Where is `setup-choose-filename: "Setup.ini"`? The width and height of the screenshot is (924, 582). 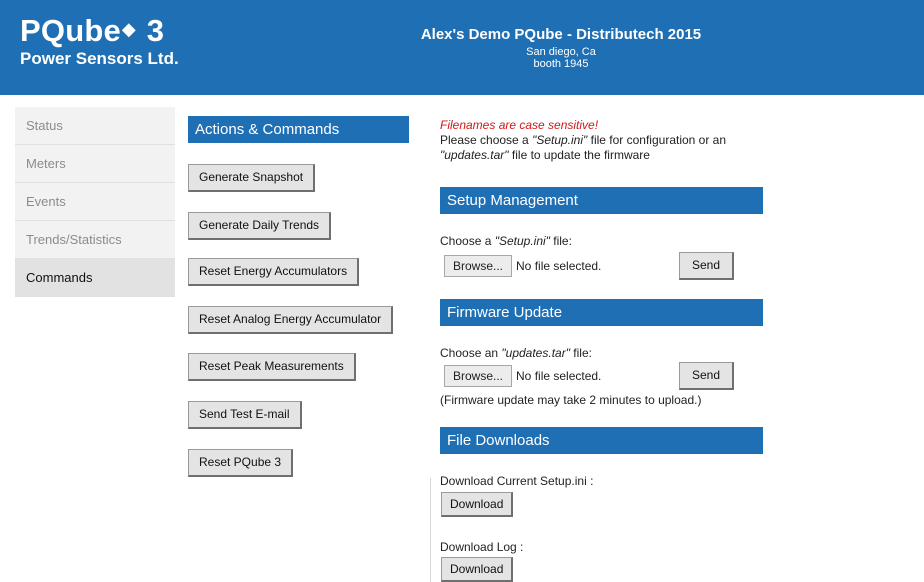
setup-choose-filename: "Setup.ini" is located at coordinates (522, 241).